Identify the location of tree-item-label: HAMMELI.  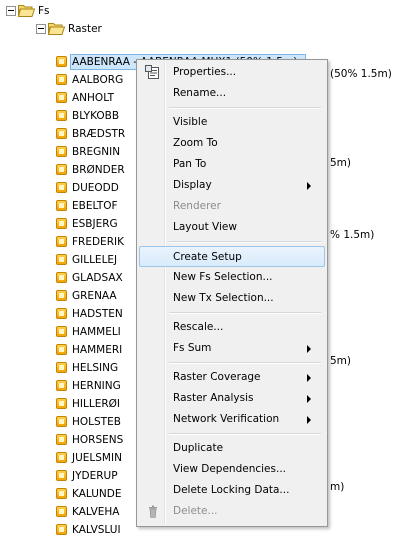
(96, 332).